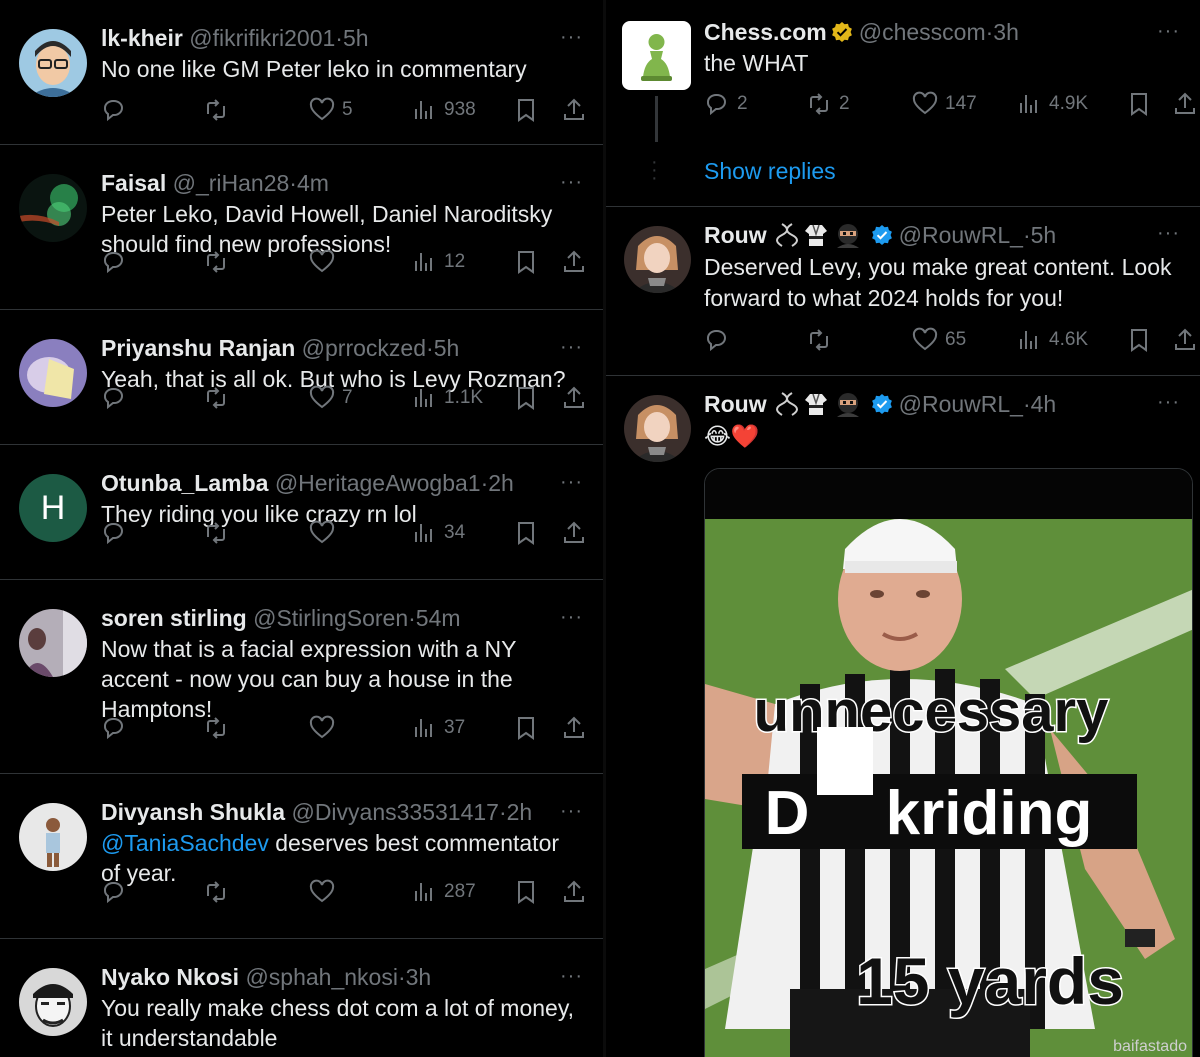 The height and width of the screenshot is (1057, 1200). I want to click on views-button: 4.9K, so click(1052, 104).